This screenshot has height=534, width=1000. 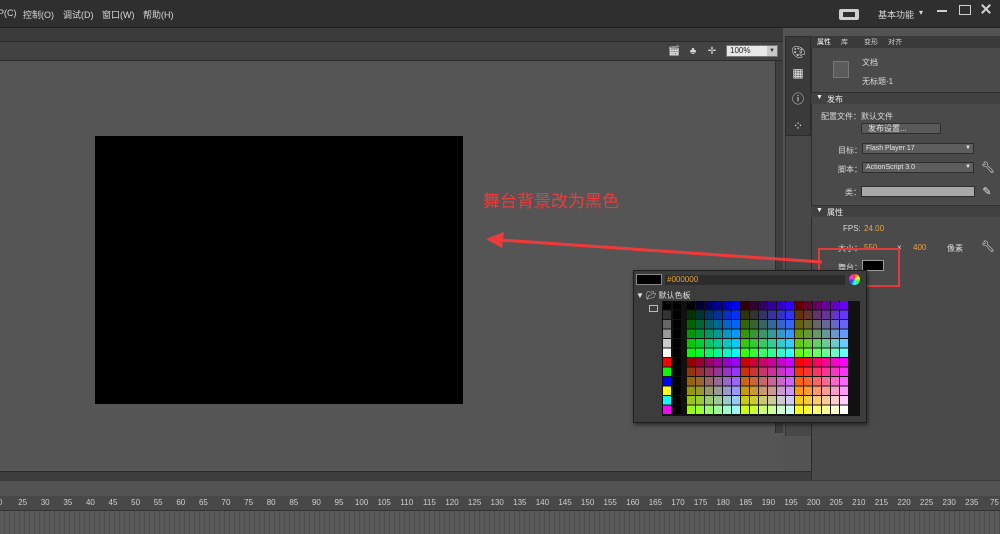 I want to click on swatch-grid, so click(x=761, y=358).